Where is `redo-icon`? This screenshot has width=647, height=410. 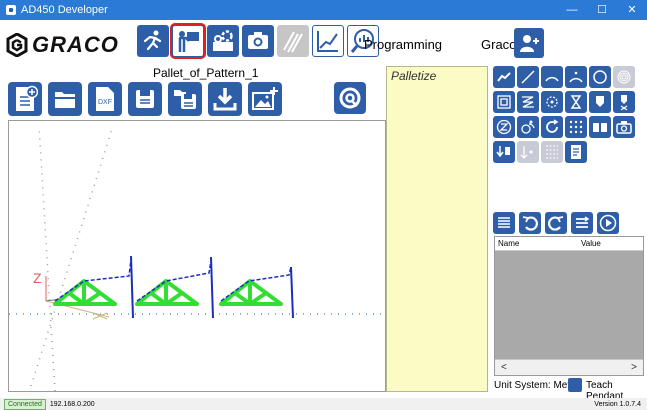 redo-icon is located at coordinates (556, 223).